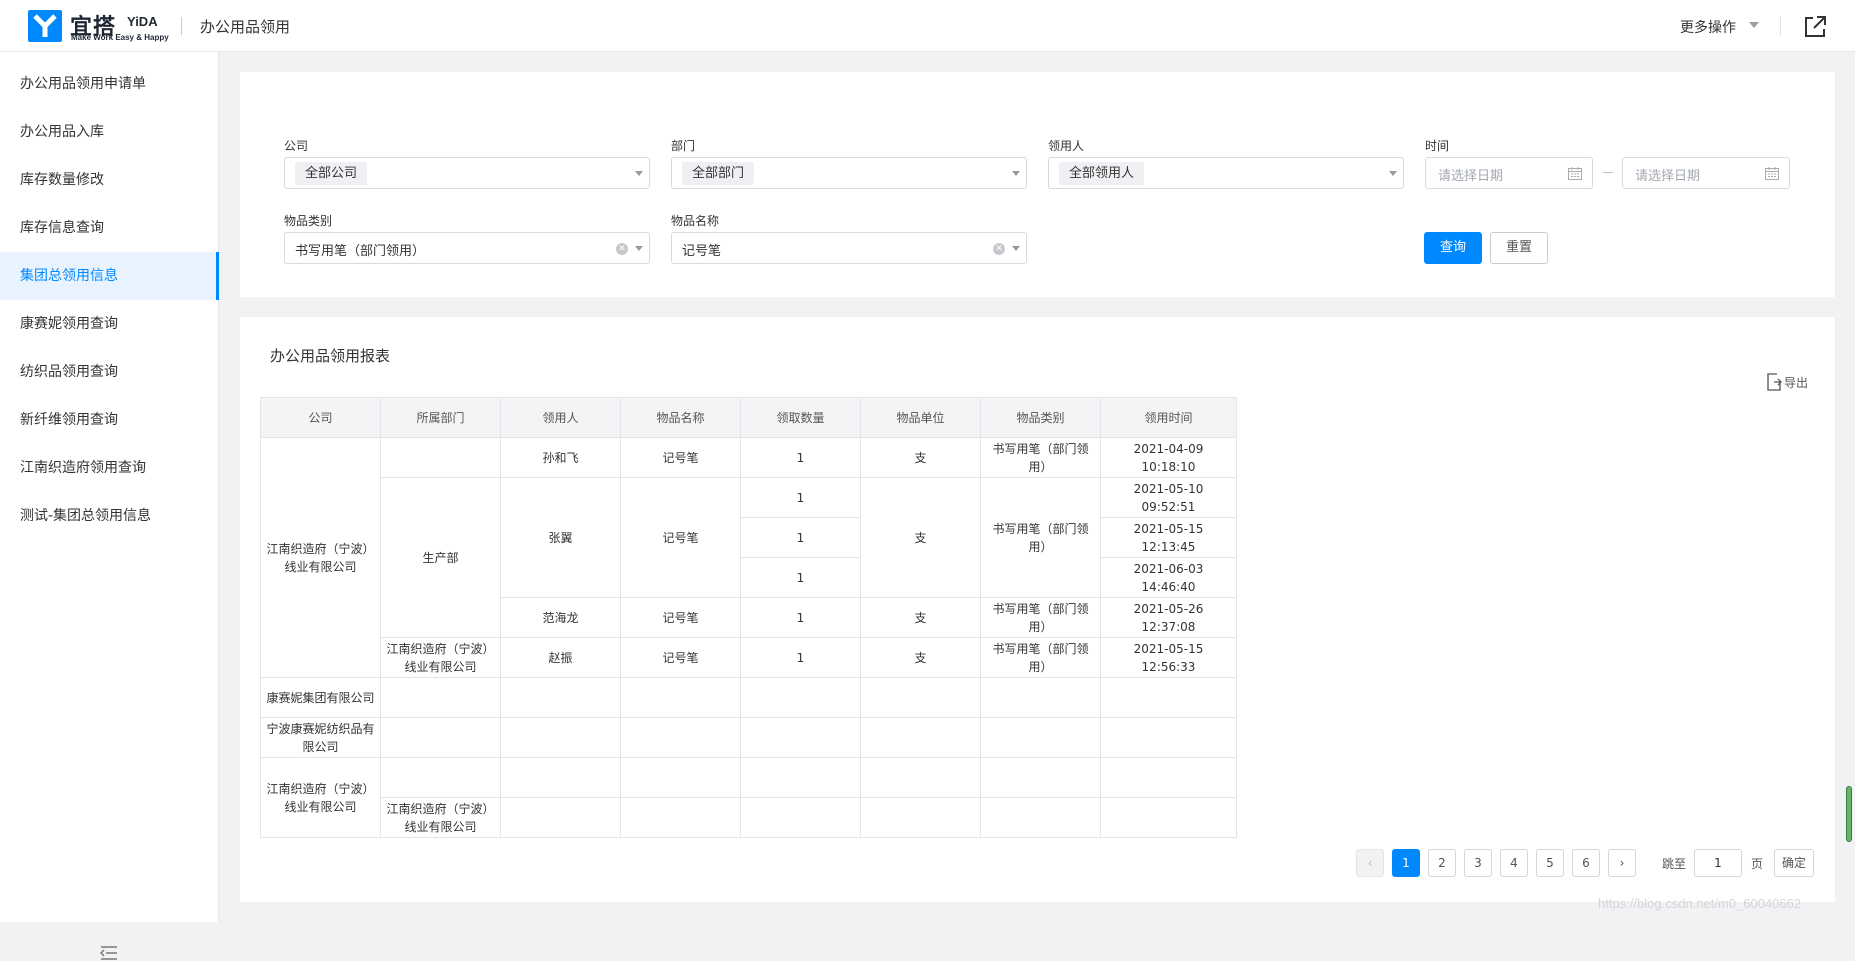  What do you see at coordinates (109, 324) in the screenshot?
I see `sidebar-item-kangsaini: 康赛妮领用查询` at bounding box center [109, 324].